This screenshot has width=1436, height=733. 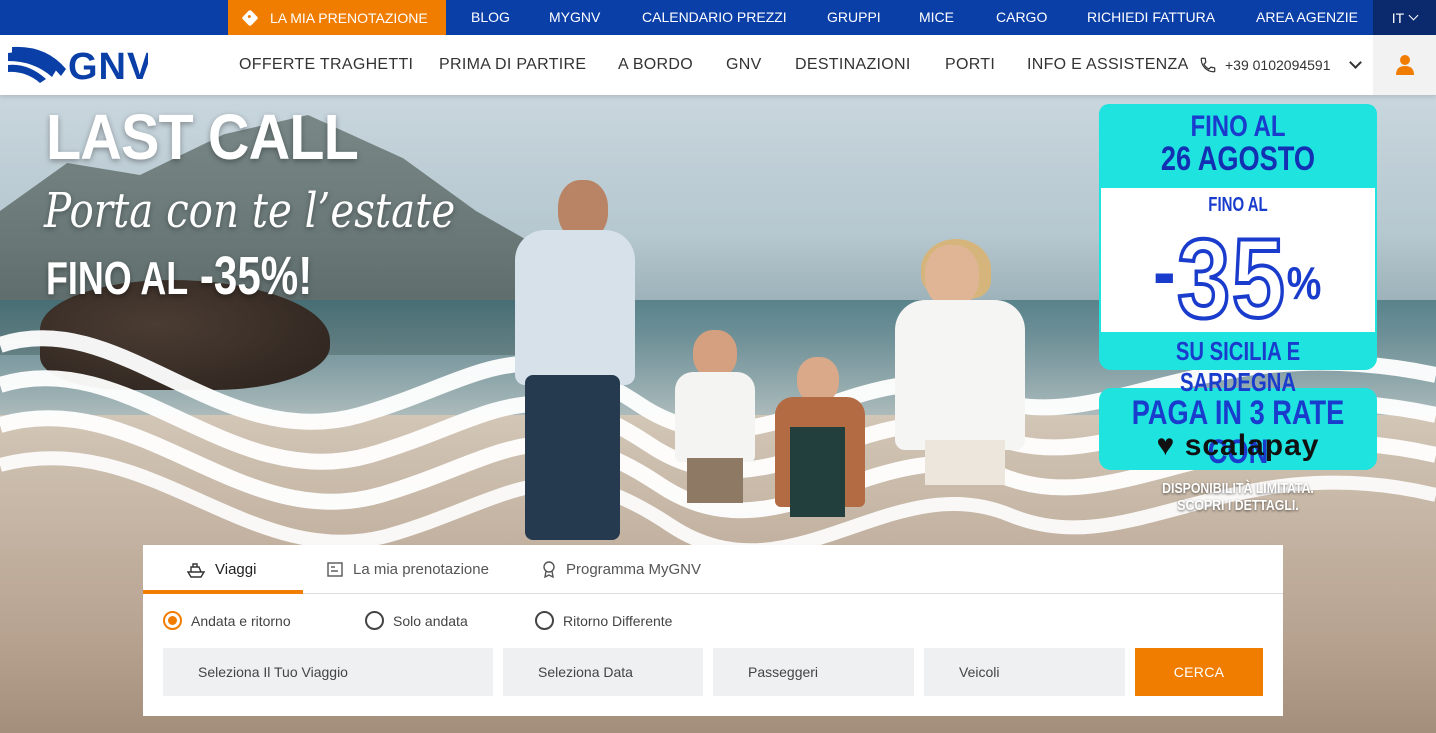 I want to click on scalapay-logo: ♥ scalapay, so click(x=1238, y=446).